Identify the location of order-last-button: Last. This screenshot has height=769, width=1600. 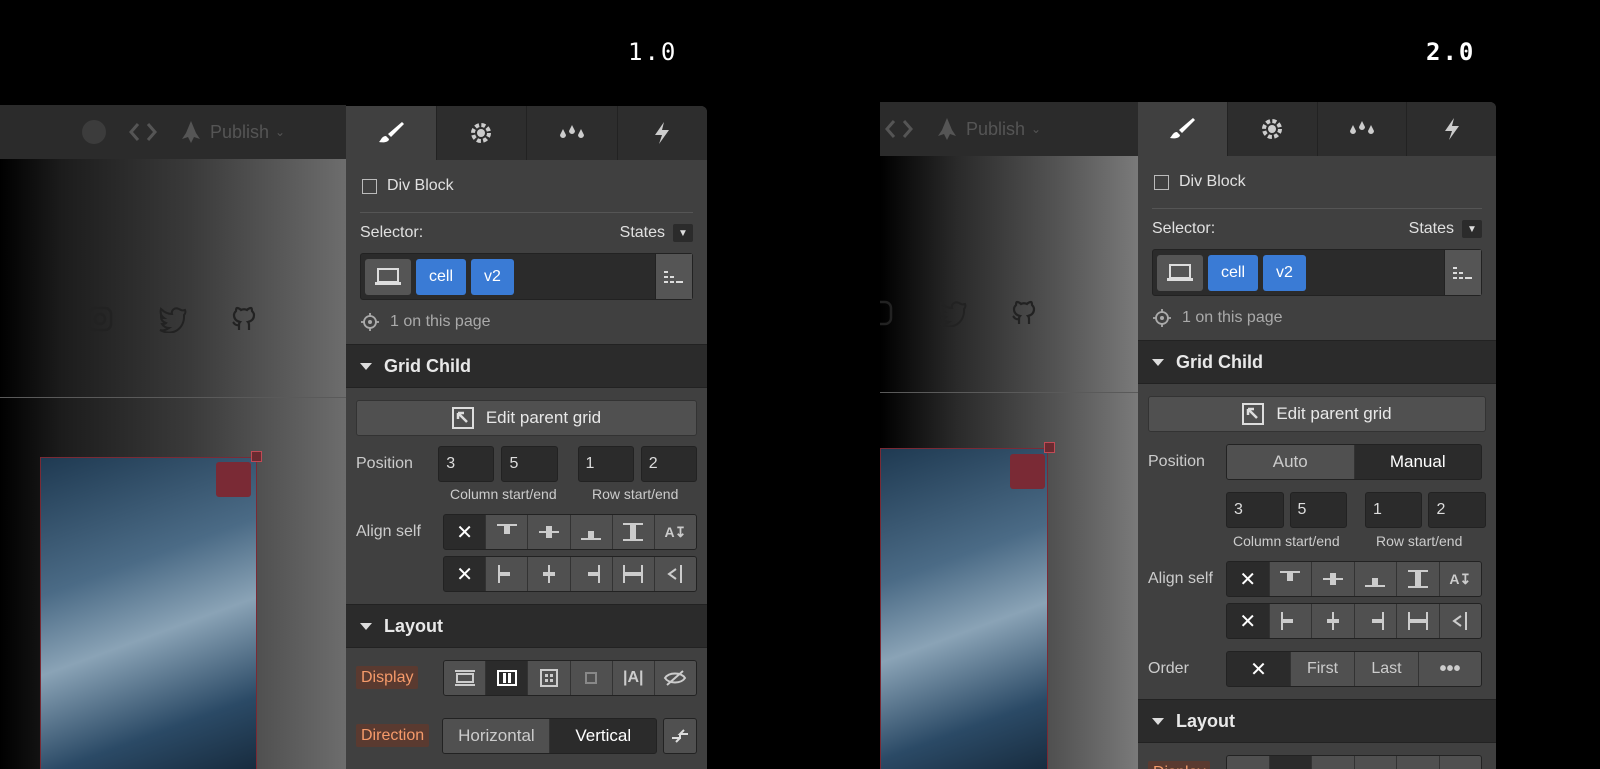
(1387, 669).